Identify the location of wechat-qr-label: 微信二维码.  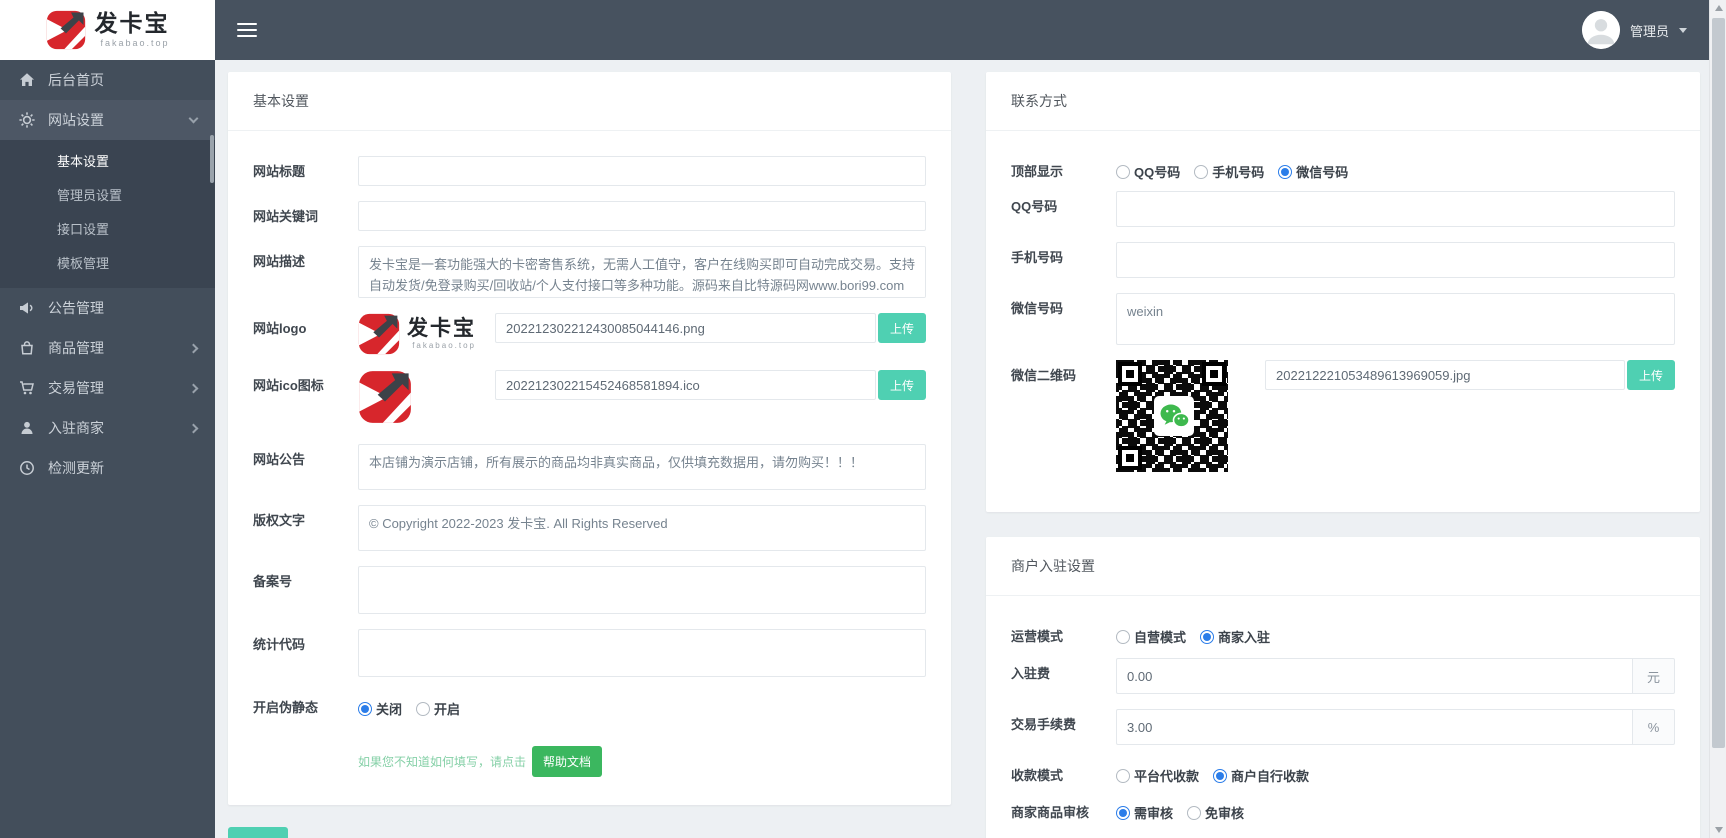
(1044, 375).